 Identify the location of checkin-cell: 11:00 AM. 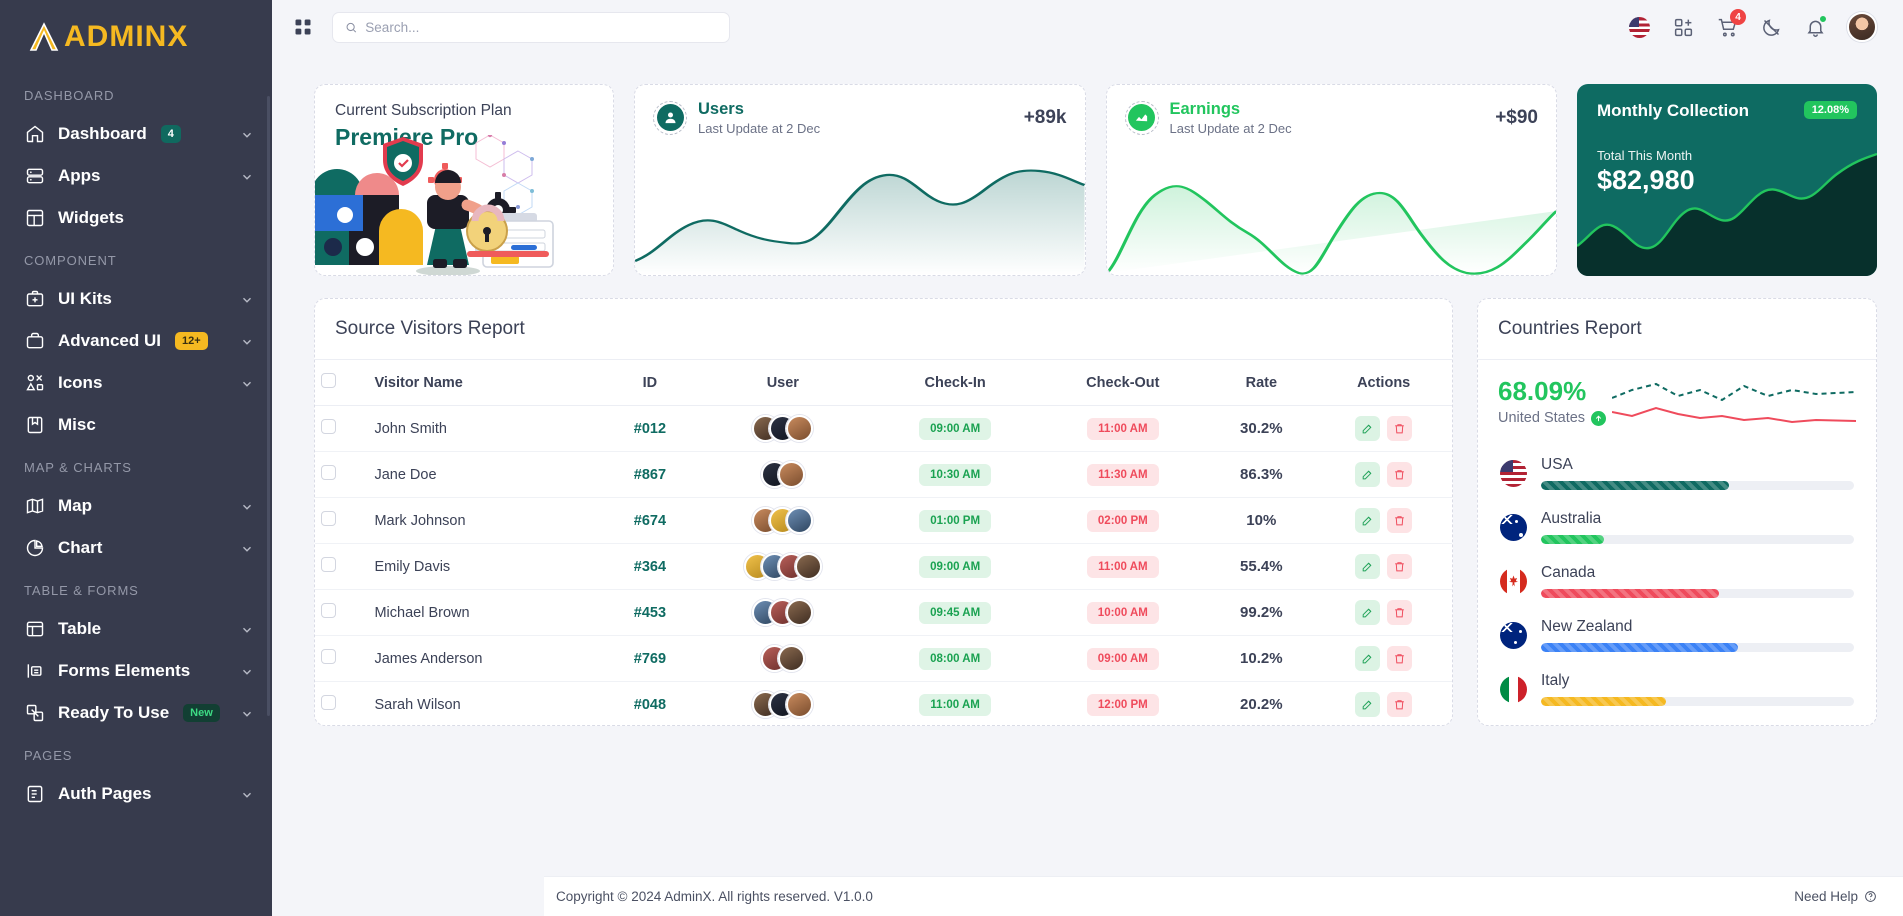
(955, 703).